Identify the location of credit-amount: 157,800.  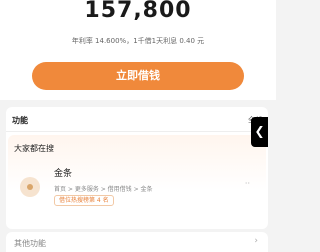
(138, 11).